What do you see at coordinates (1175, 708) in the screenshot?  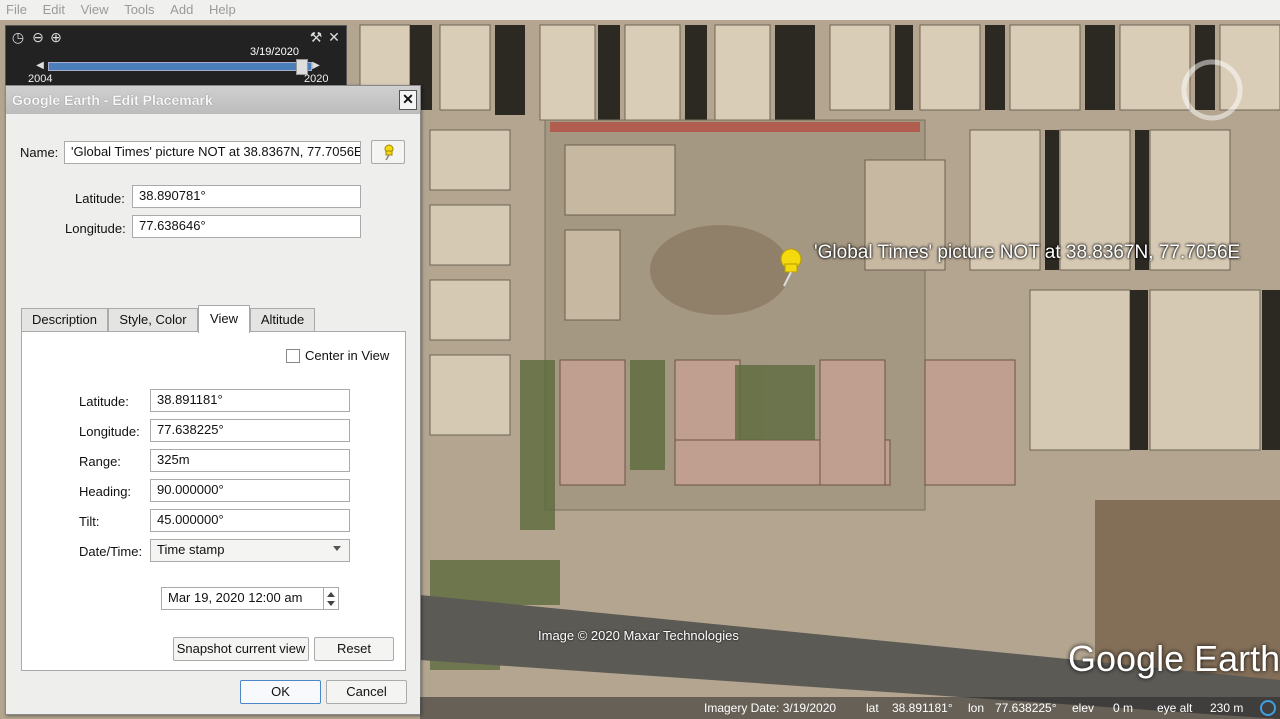 I see `eye-alt-label: eye alt` at bounding box center [1175, 708].